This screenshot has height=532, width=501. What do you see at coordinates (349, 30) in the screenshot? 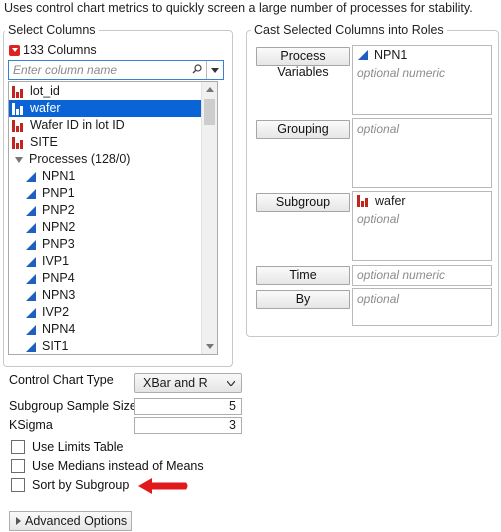
I see `cast-roles-title: Cast Selected Columns into Roles` at bounding box center [349, 30].